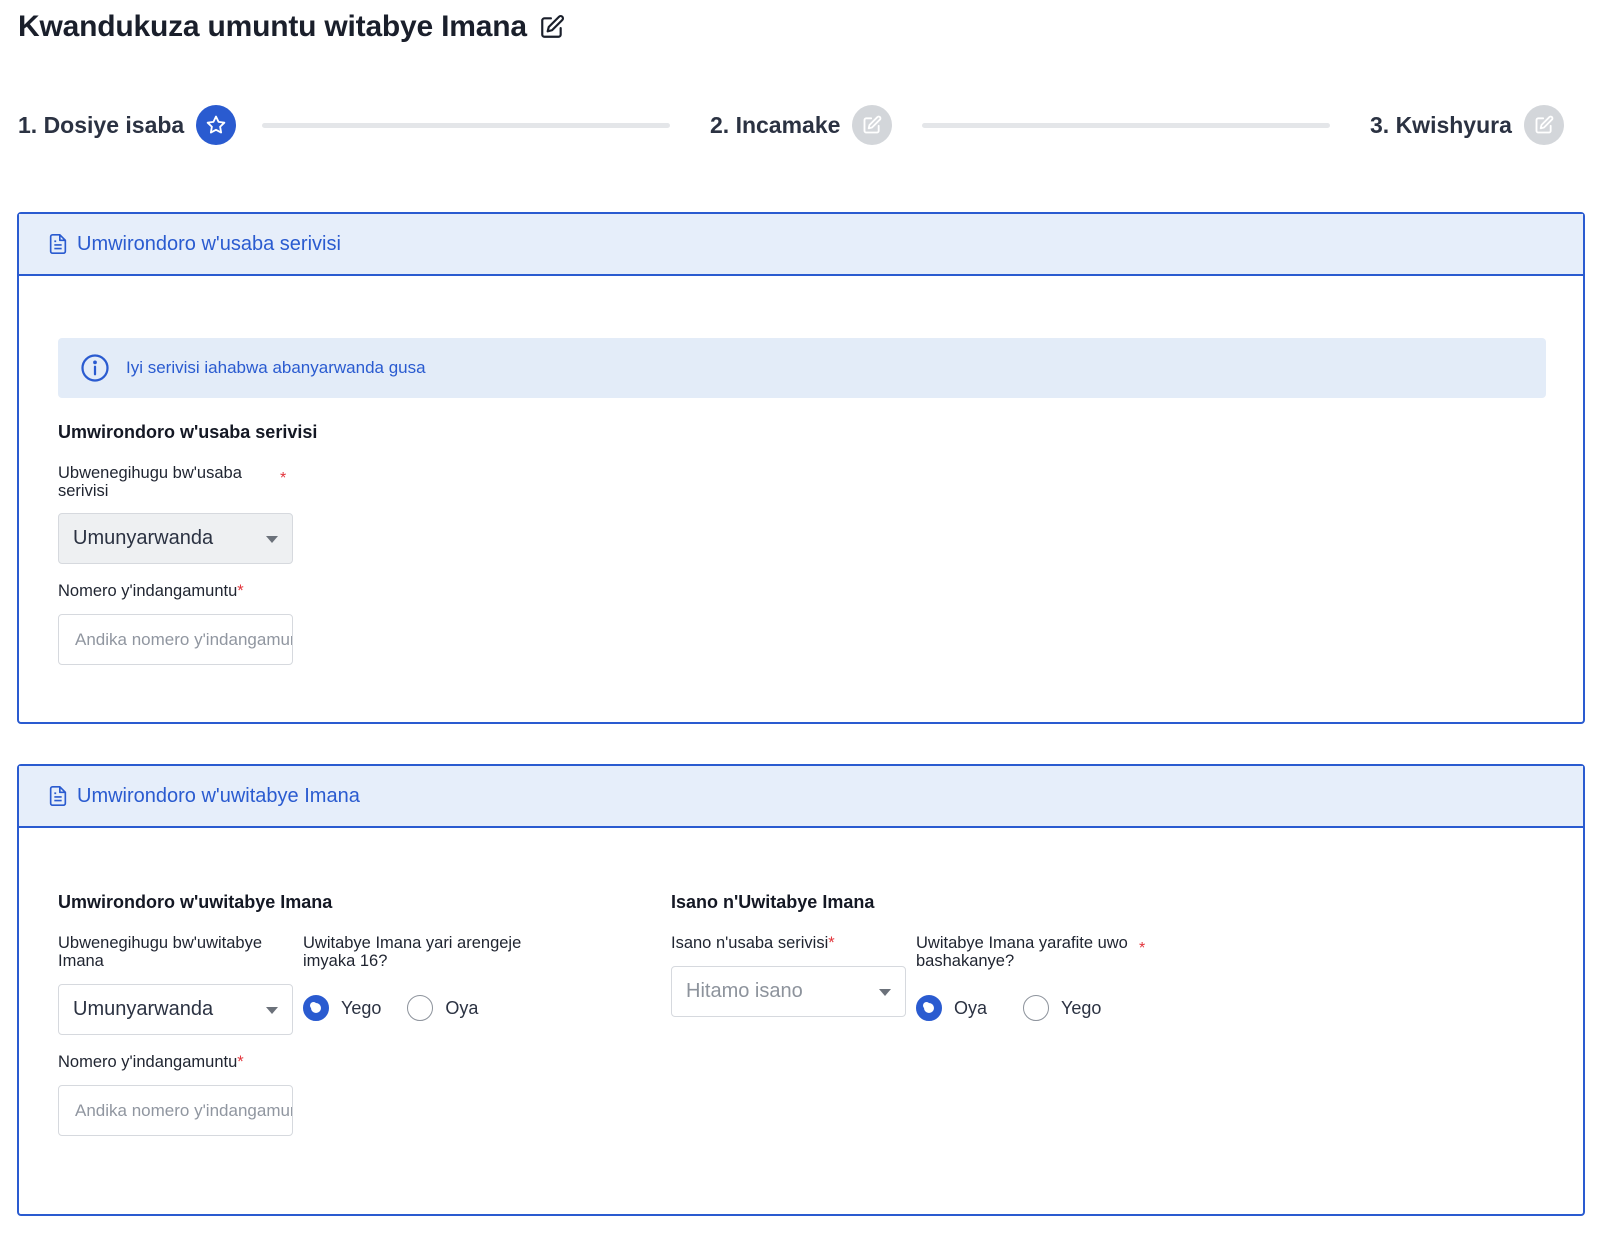 This screenshot has width=1600, height=1250. Describe the element at coordinates (802, 368) in the screenshot. I see `info-banner: Iyi serivisi iahabwa abanyarwanda gusa` at that location.